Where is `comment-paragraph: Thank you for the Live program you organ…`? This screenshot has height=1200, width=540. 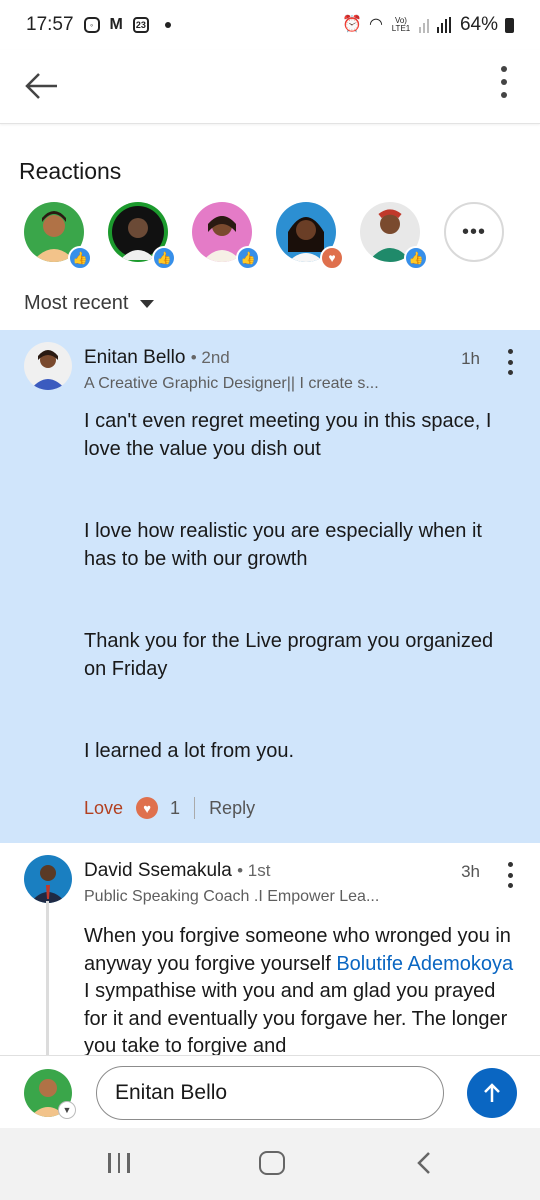
comment-paragraph: Thank you for the Live program you organ… is located at coordinates (289, 655).